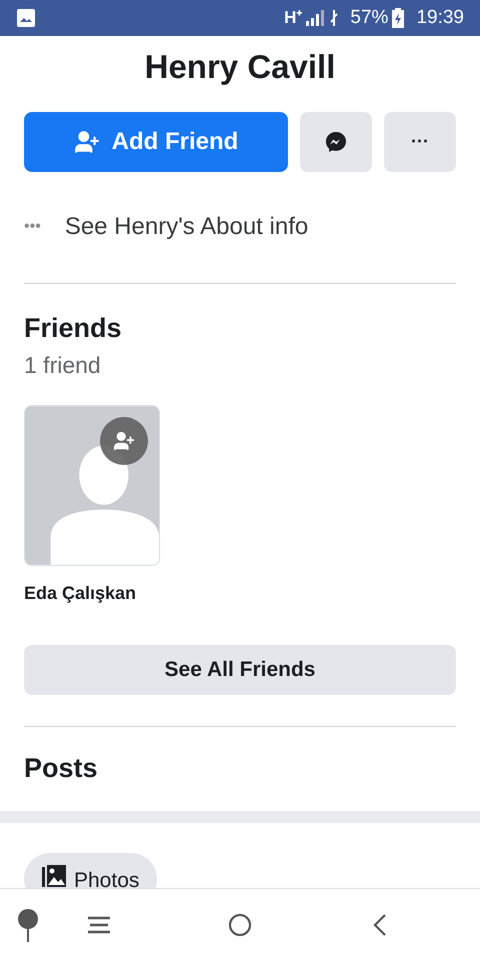  I want to click on add-friend-button: Add Friend, so click(156, 142).